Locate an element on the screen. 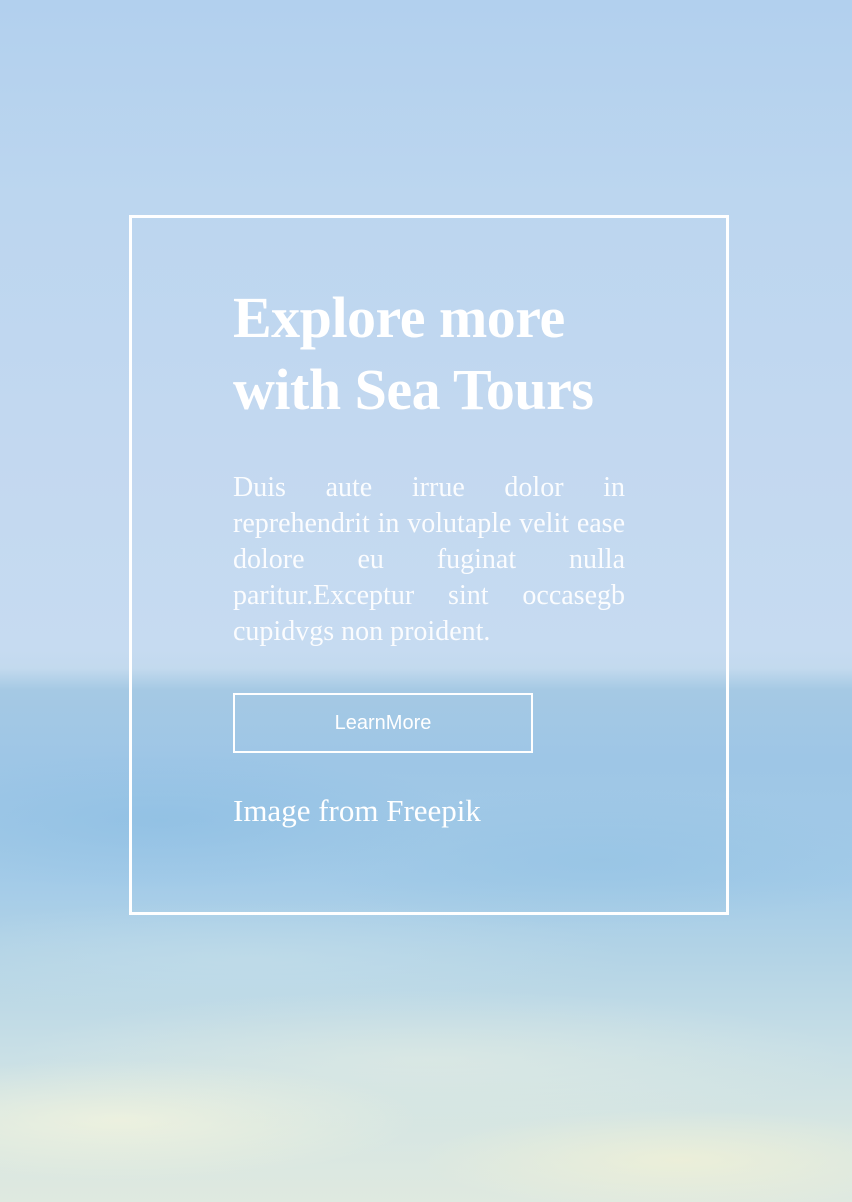 The height and width of the screenshot is (1202, 852). learn-more-button: LearnMore is located at coordinates (383, 723).